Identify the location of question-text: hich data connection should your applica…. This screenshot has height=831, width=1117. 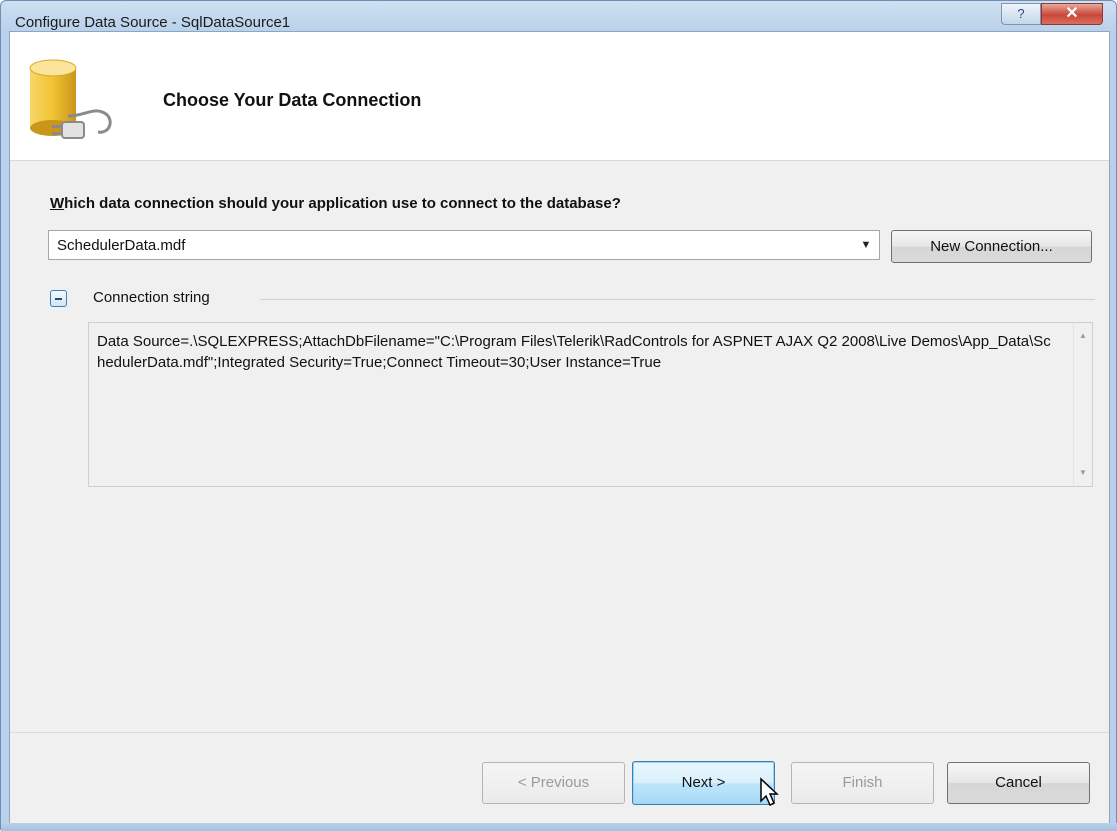
(342, 203).